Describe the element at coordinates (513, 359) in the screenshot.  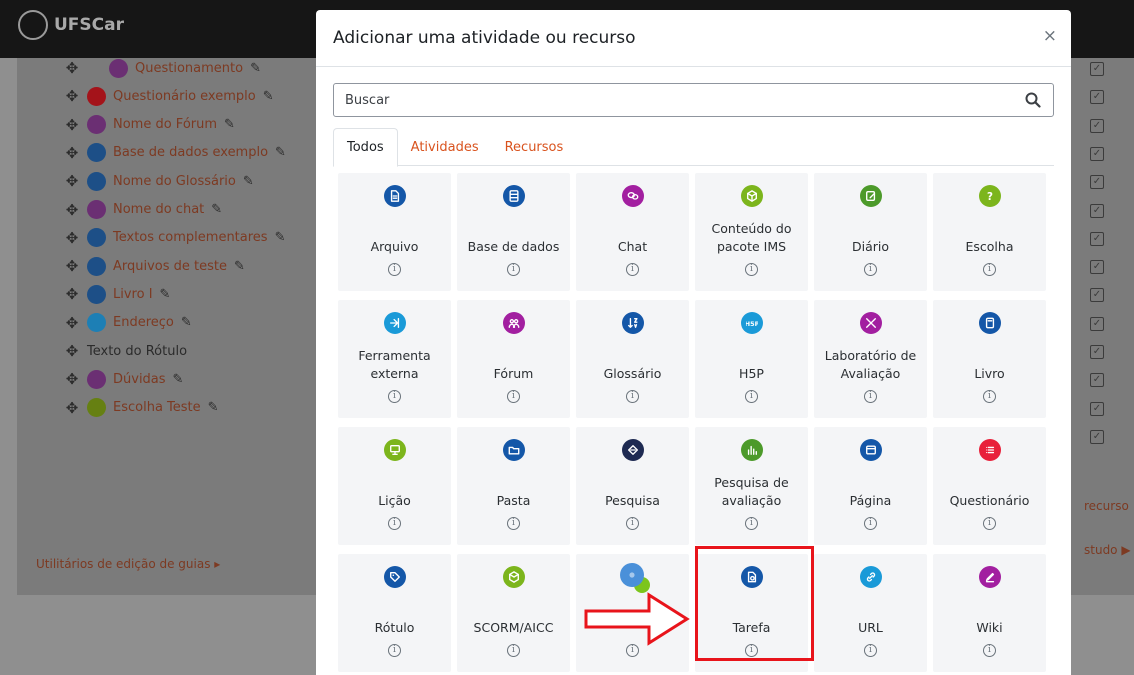
I see `activity-card-forum: Fórum i` at that location.